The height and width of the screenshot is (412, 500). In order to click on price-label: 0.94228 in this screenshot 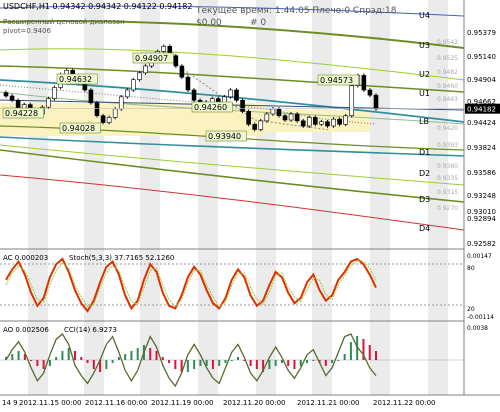, I will do `click(23, 113)`.